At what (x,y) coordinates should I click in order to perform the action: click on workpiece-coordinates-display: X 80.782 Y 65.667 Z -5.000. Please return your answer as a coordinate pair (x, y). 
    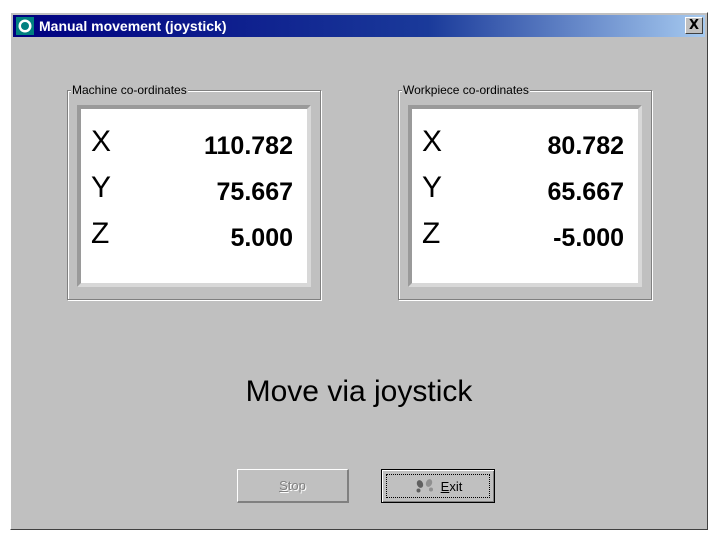
    Looking at the image, I should click on (525, 196).